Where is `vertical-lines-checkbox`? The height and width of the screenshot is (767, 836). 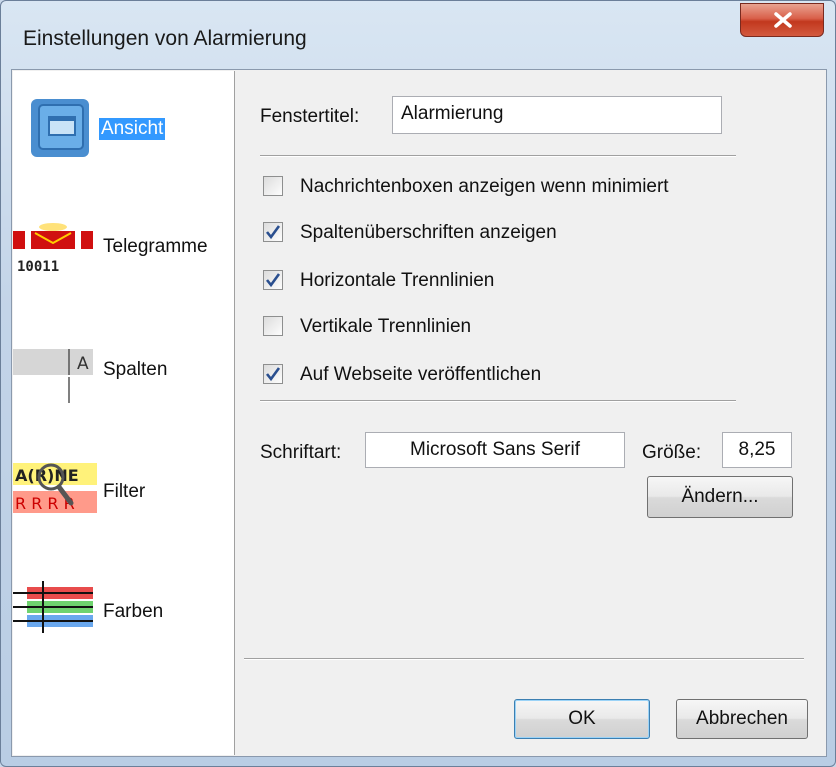 vertical-lines-checkbox is located at coordinates (273, 326).